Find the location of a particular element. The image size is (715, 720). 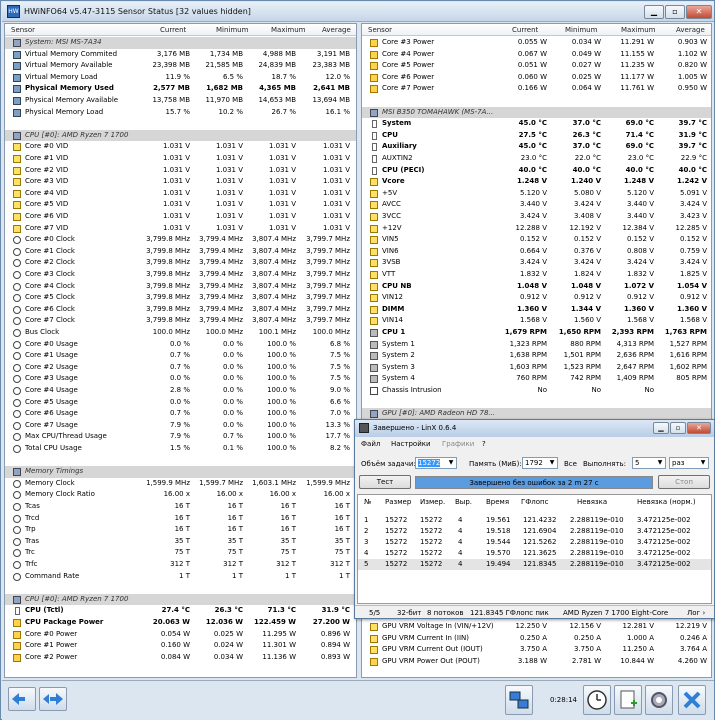

column-header-left: Sensor Current Minimum Maximum Average is located at coordinates (180, 30).